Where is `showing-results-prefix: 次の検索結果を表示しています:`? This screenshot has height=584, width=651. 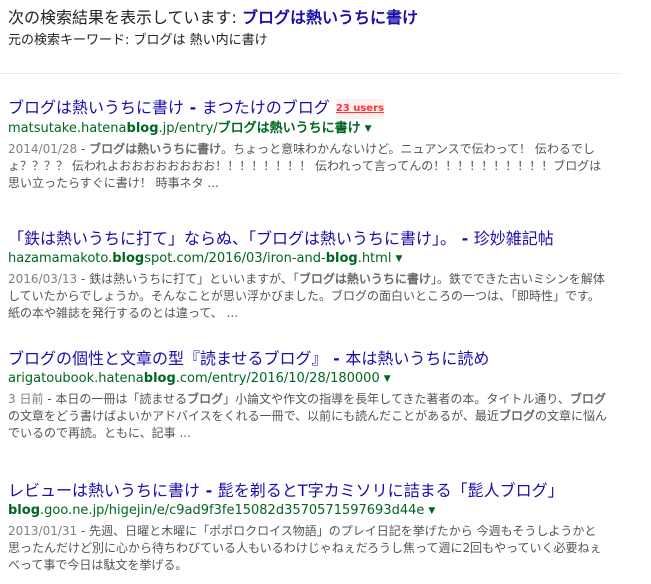
showing-results-prefix: 次の検索結果を表示しています: is located at coordinates (125, 17).